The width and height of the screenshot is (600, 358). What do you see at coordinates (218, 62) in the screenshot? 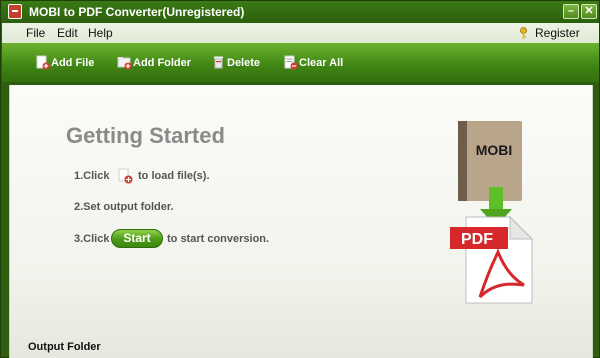
I see `trash-icon` at bounding box center [218, 62].